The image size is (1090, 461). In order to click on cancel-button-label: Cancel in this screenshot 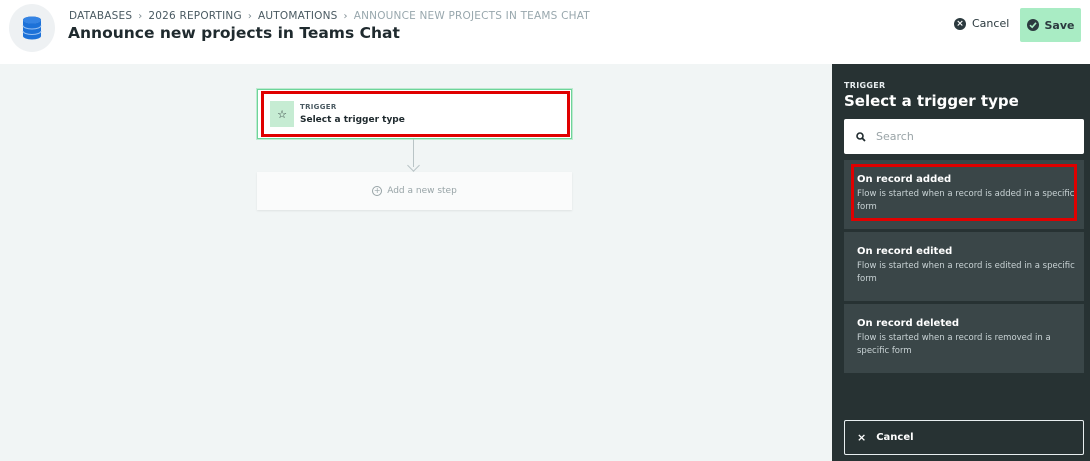, I will do `click(991, 23)`.